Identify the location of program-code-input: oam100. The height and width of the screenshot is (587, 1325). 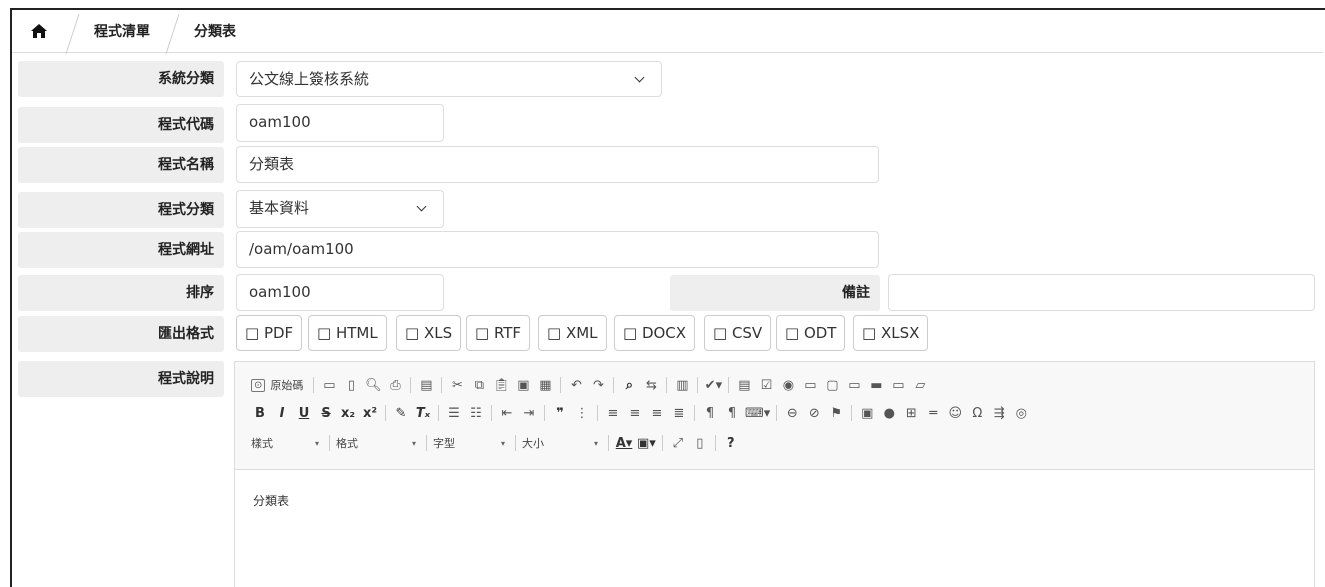
(340, 123).